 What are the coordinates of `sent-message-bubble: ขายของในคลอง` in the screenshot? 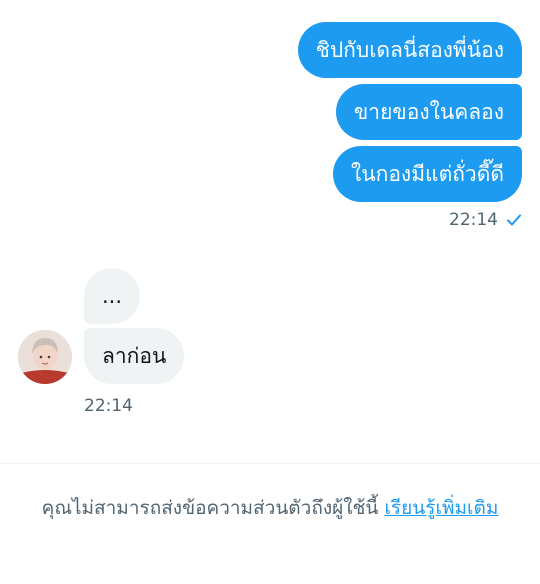 It's located at (428, 112).